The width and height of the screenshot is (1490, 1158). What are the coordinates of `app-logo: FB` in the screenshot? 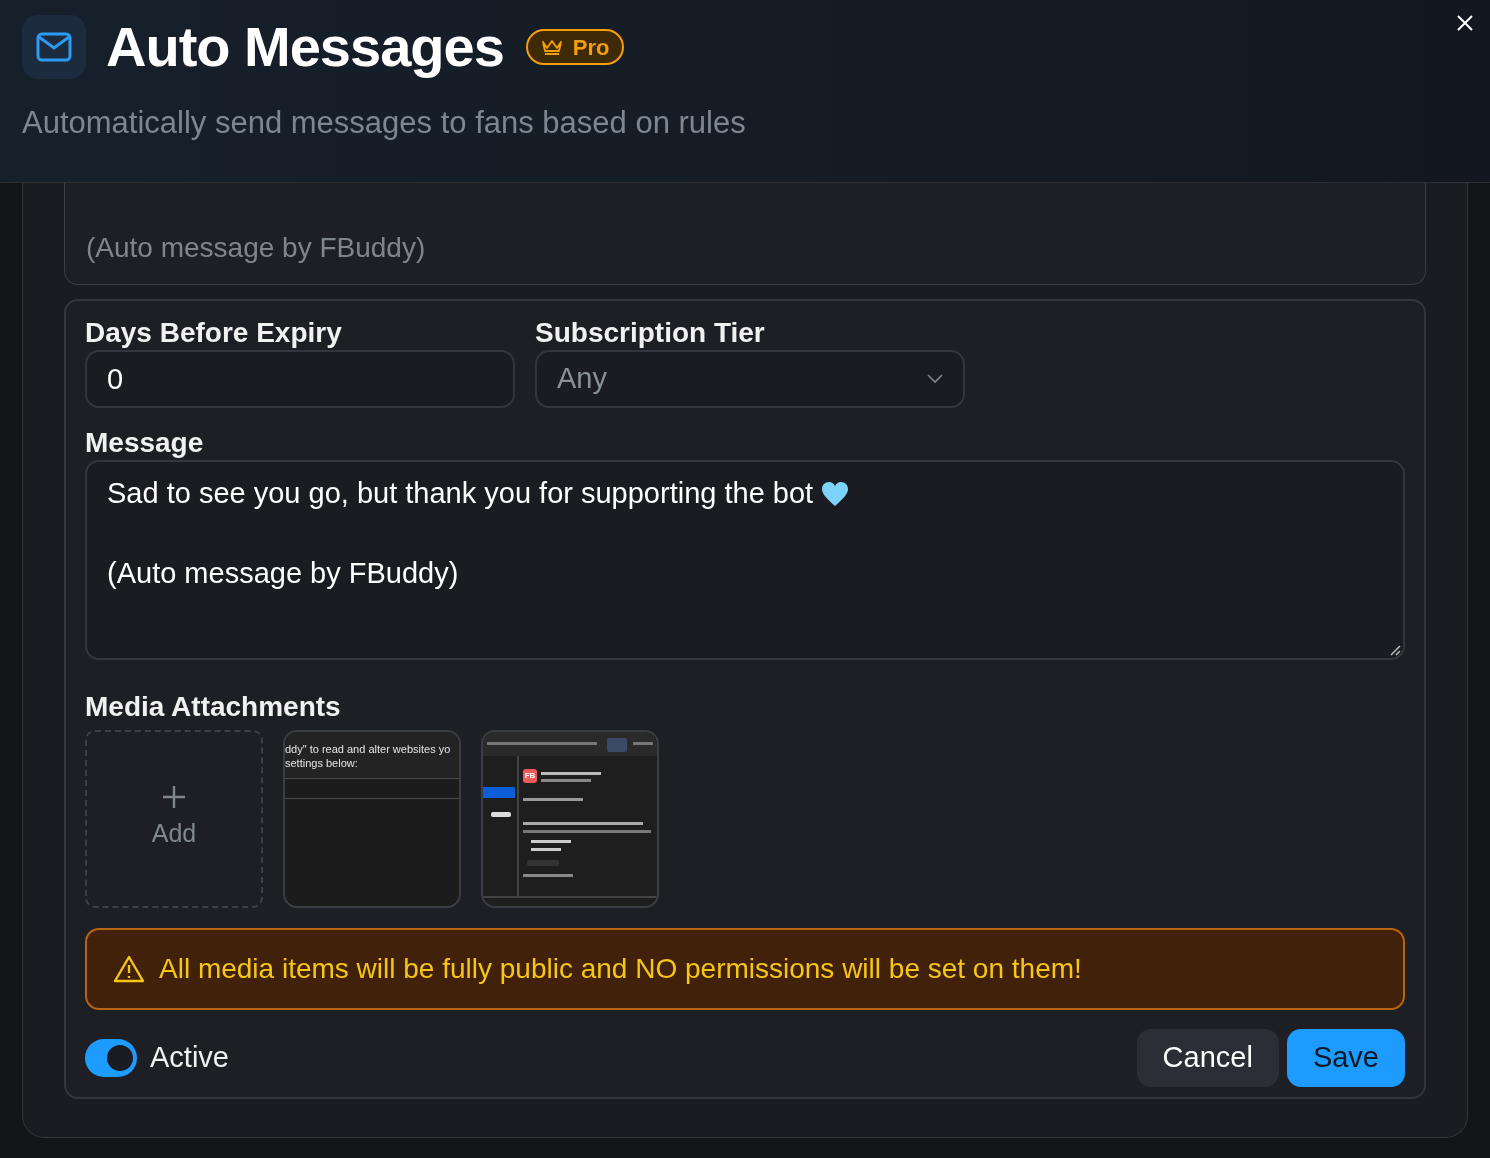 It's located at (530, 776).